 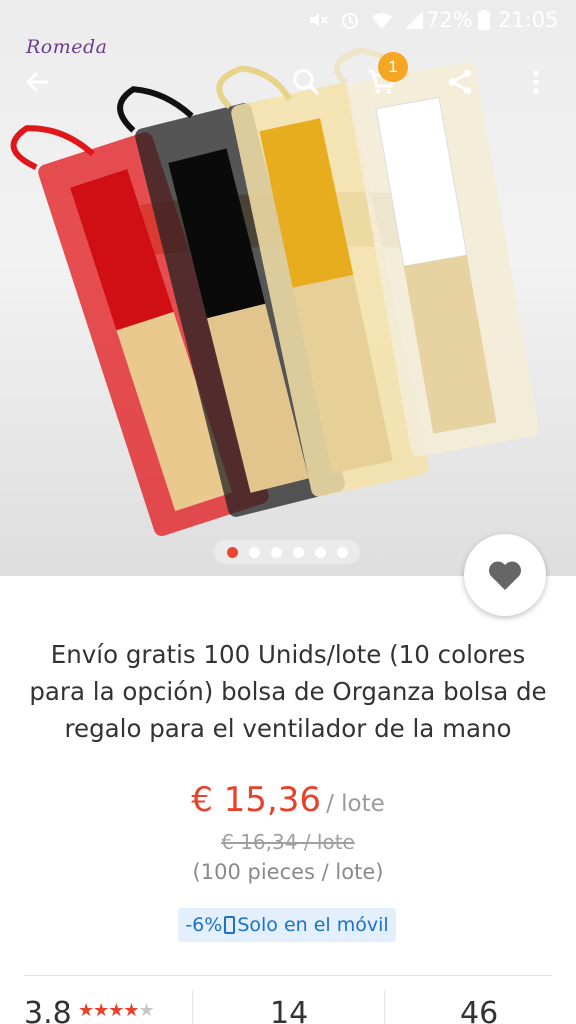 I want to click on status-bar: 72% 21:05, so click(x=288, y=20).